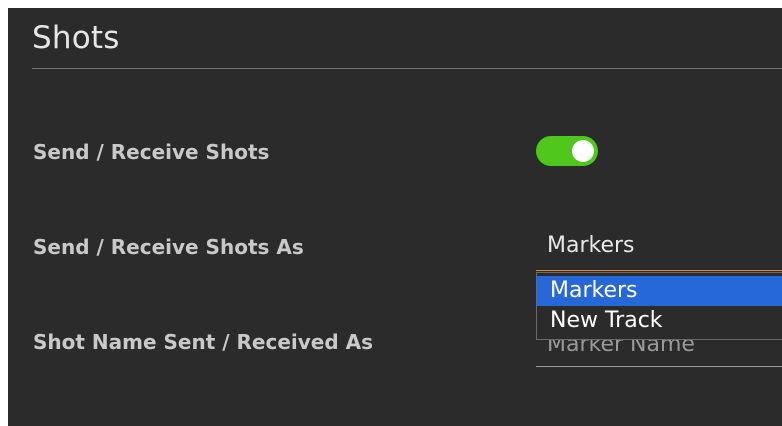 The width and height of the screenshot is (782, 426). What do you see at coordinates (151, 152) in the screenshot?
I see `send-receive-shots-label: Send / Receive Shots` at bounding box center [151, 152].